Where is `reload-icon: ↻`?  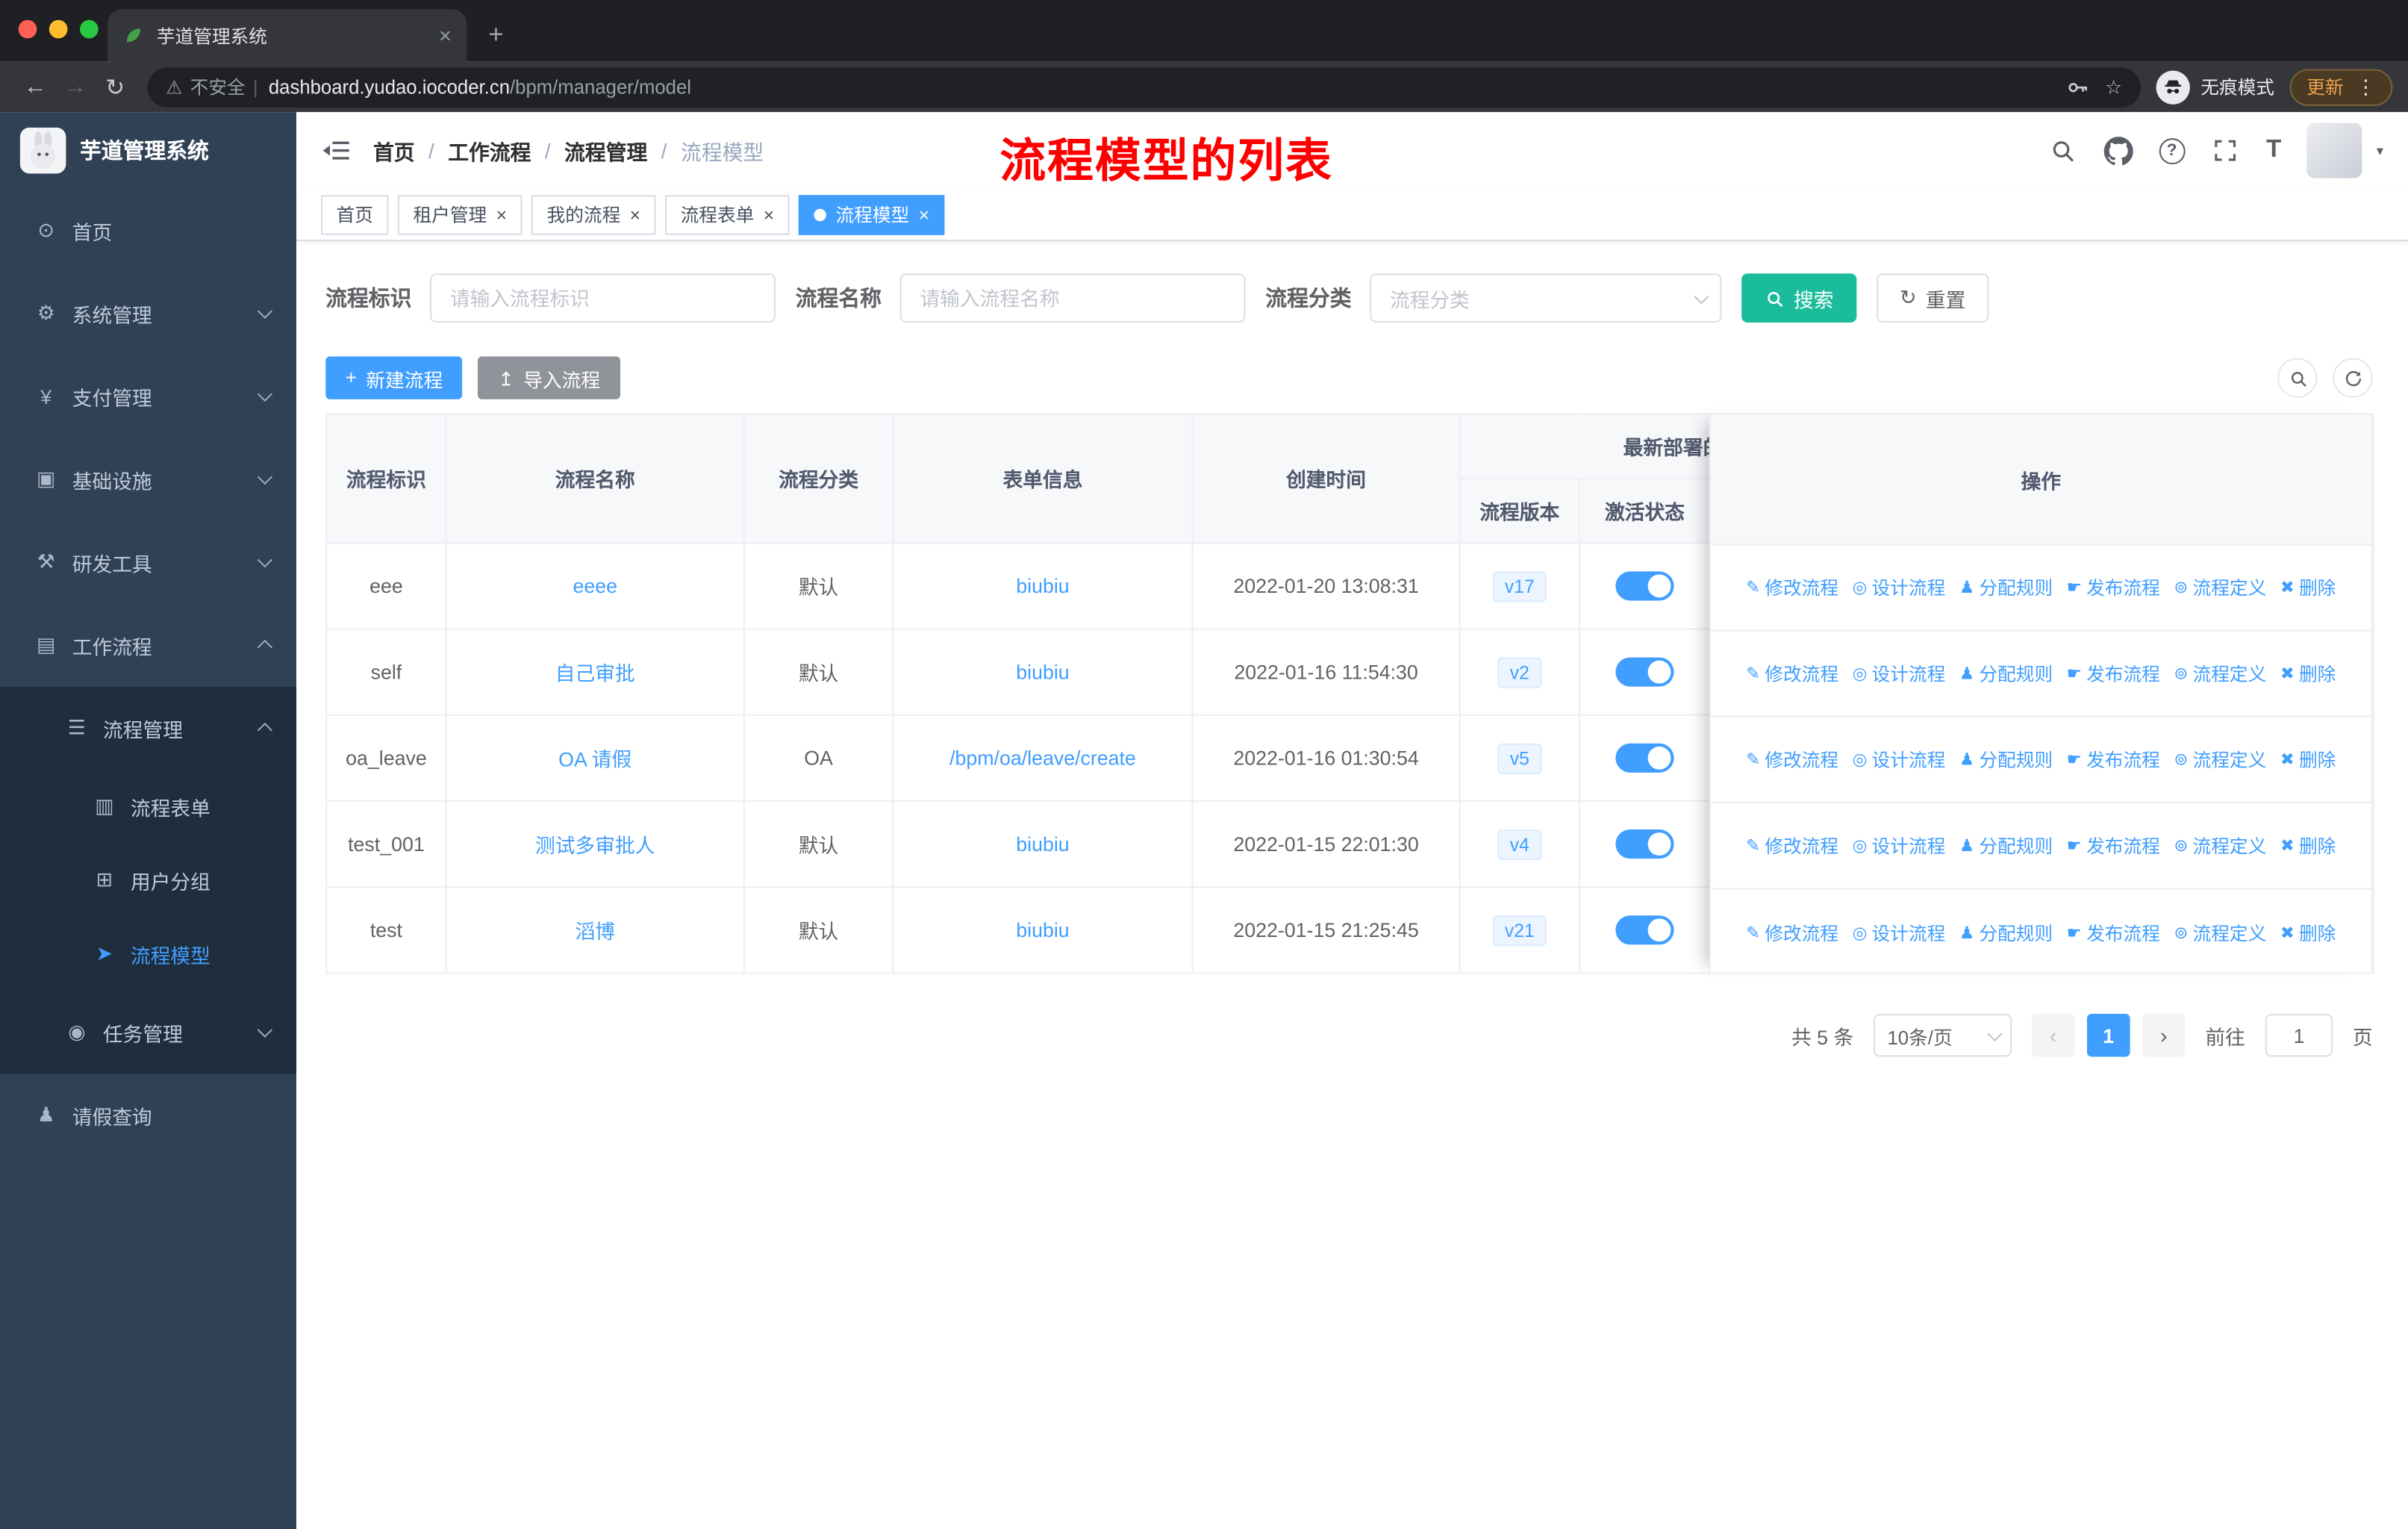 reload-icon: ↻ is located at coordinates (115, 87).